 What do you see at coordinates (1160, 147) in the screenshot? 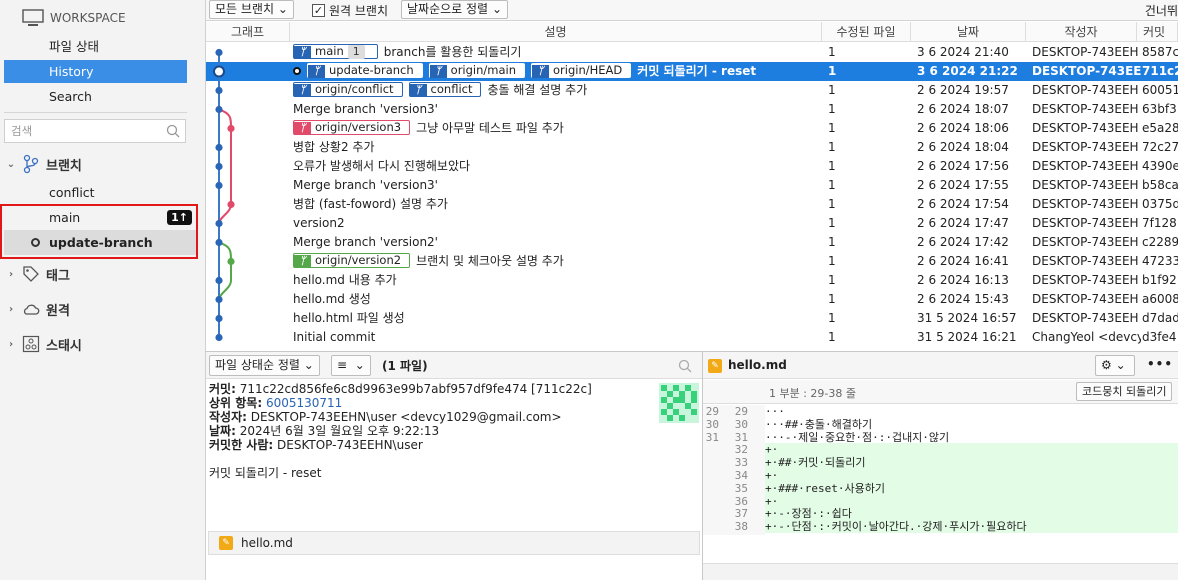
I see `commit-hash: 72c27` at bounding box center [1160, 147].